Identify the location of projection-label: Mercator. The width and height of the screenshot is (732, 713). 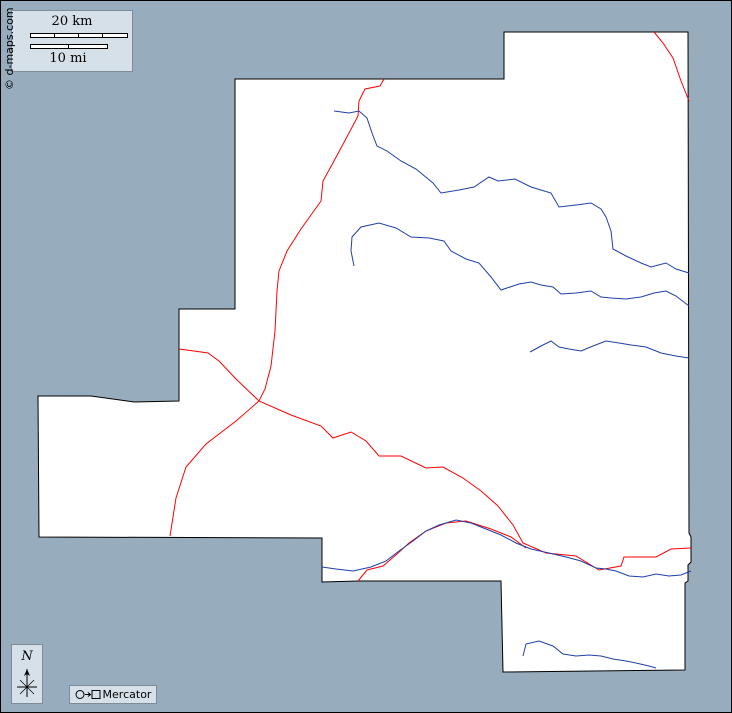
(127, 694).